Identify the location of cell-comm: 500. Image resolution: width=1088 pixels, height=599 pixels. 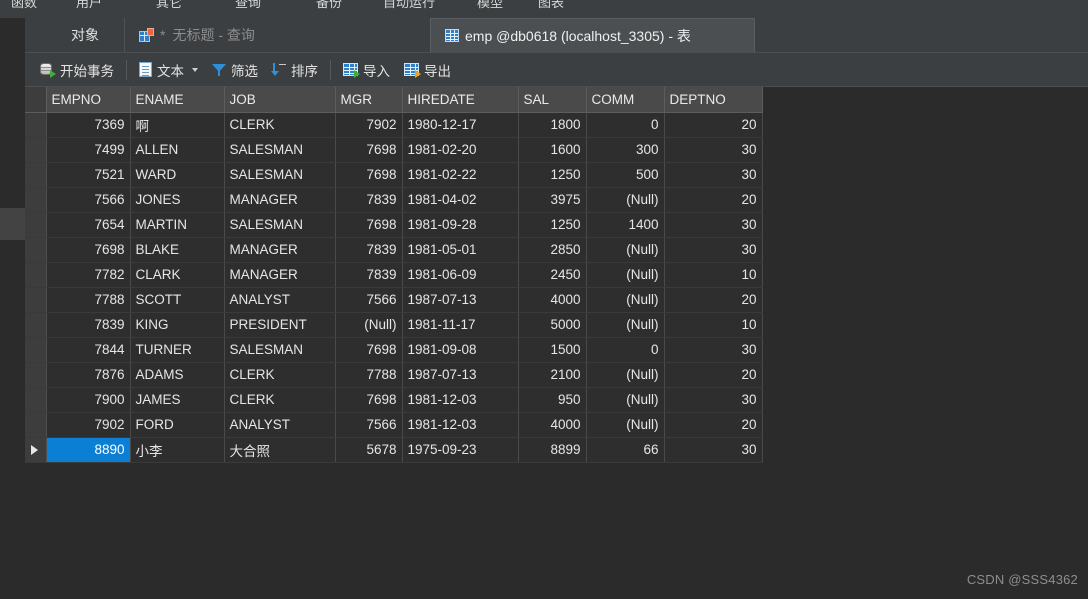
(625, 175).